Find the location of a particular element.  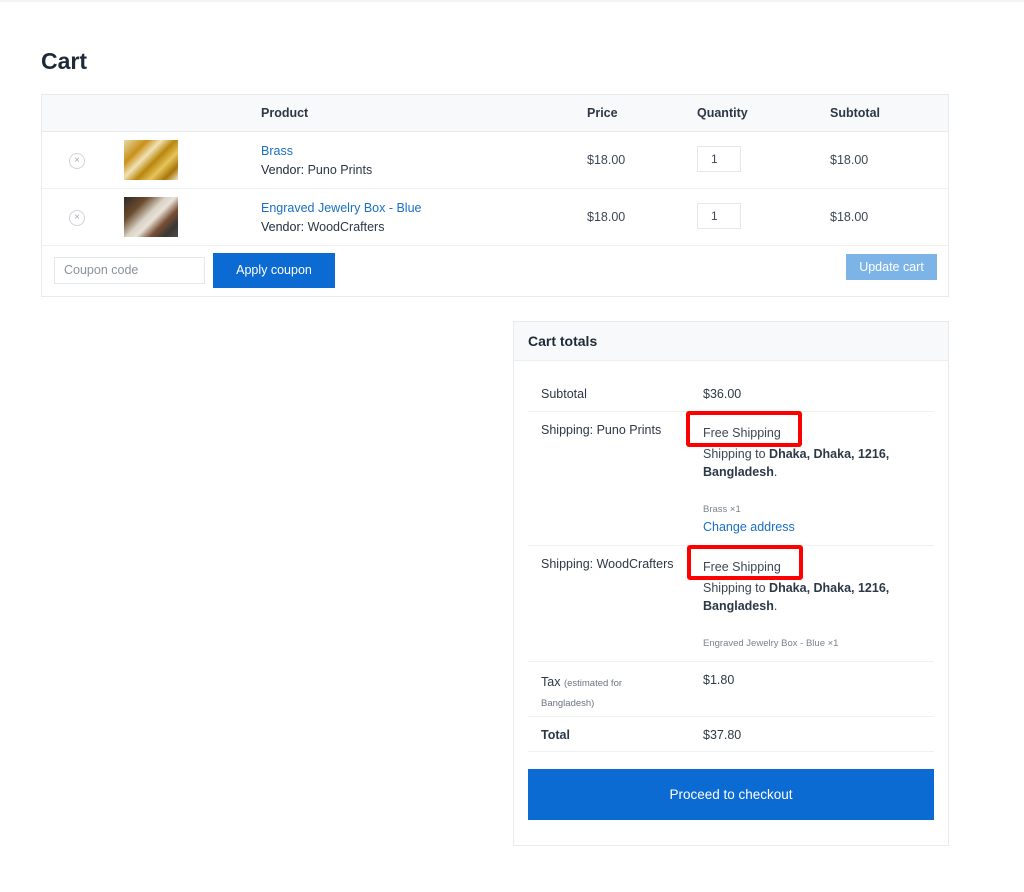

tax-value: $1.80 is located at coordinates (719, 680).